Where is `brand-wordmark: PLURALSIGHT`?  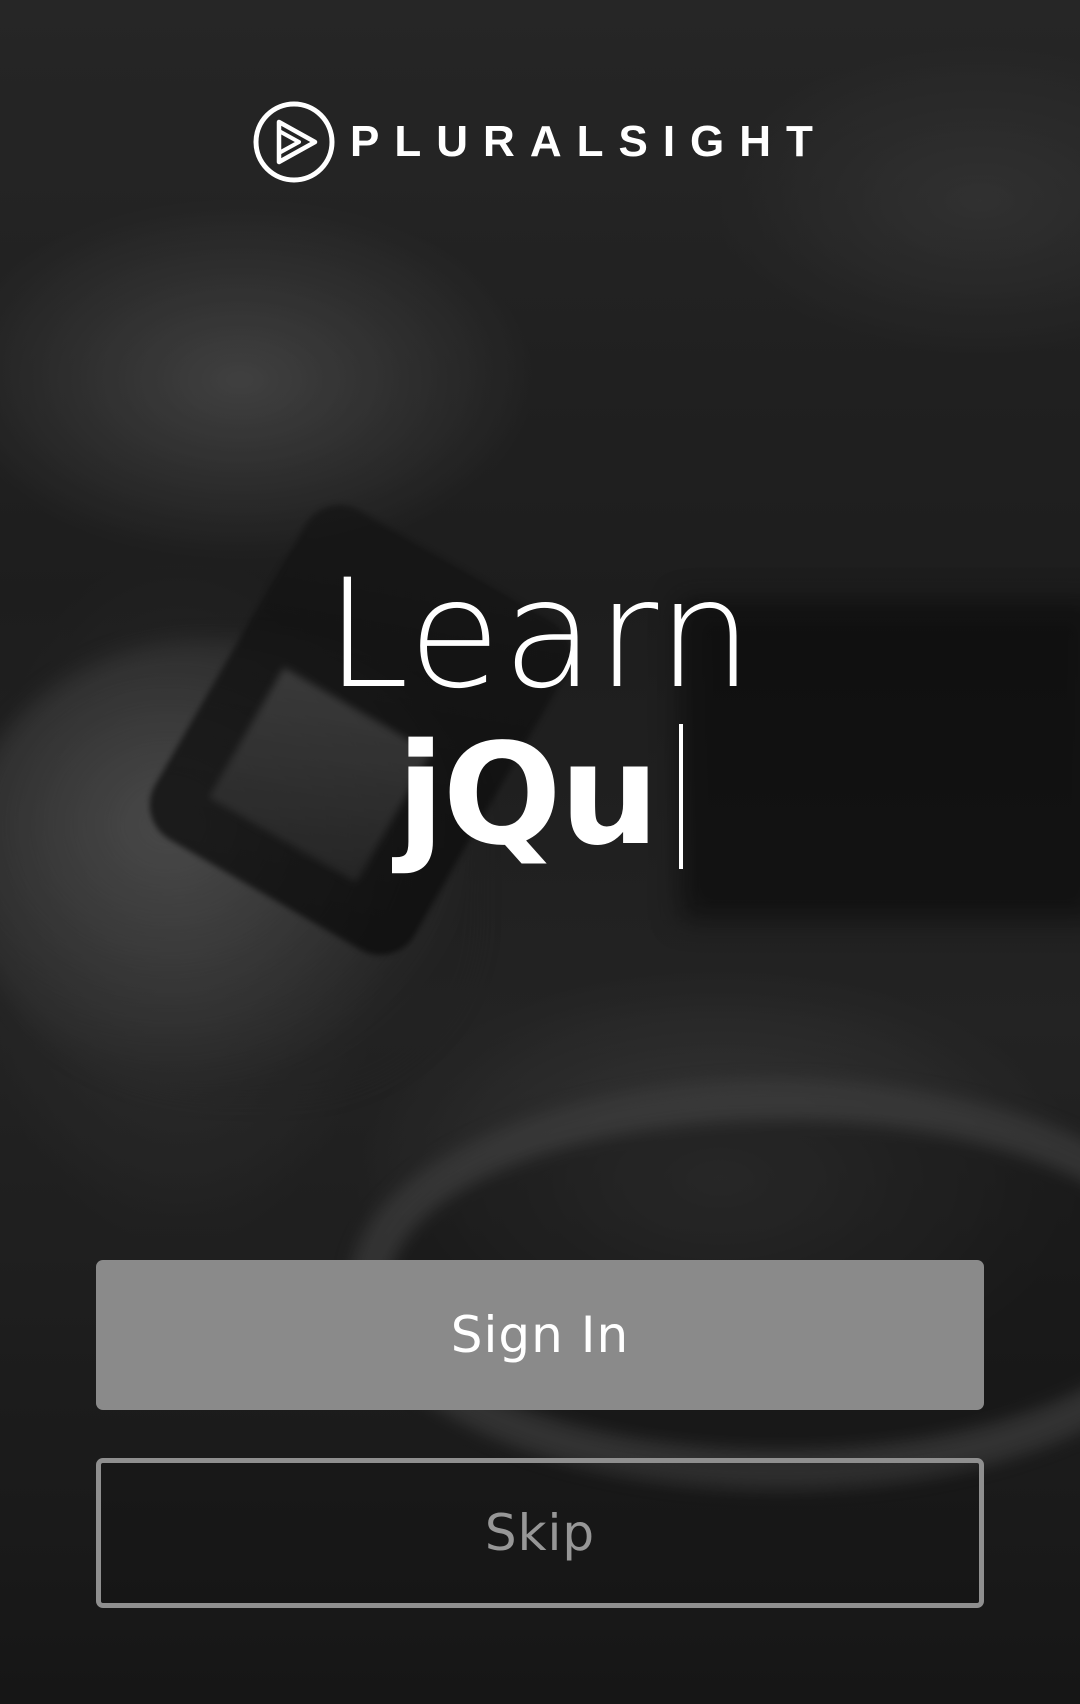
brand-wordmark: PLURALSIGHT is located at coordinates (589, 141).